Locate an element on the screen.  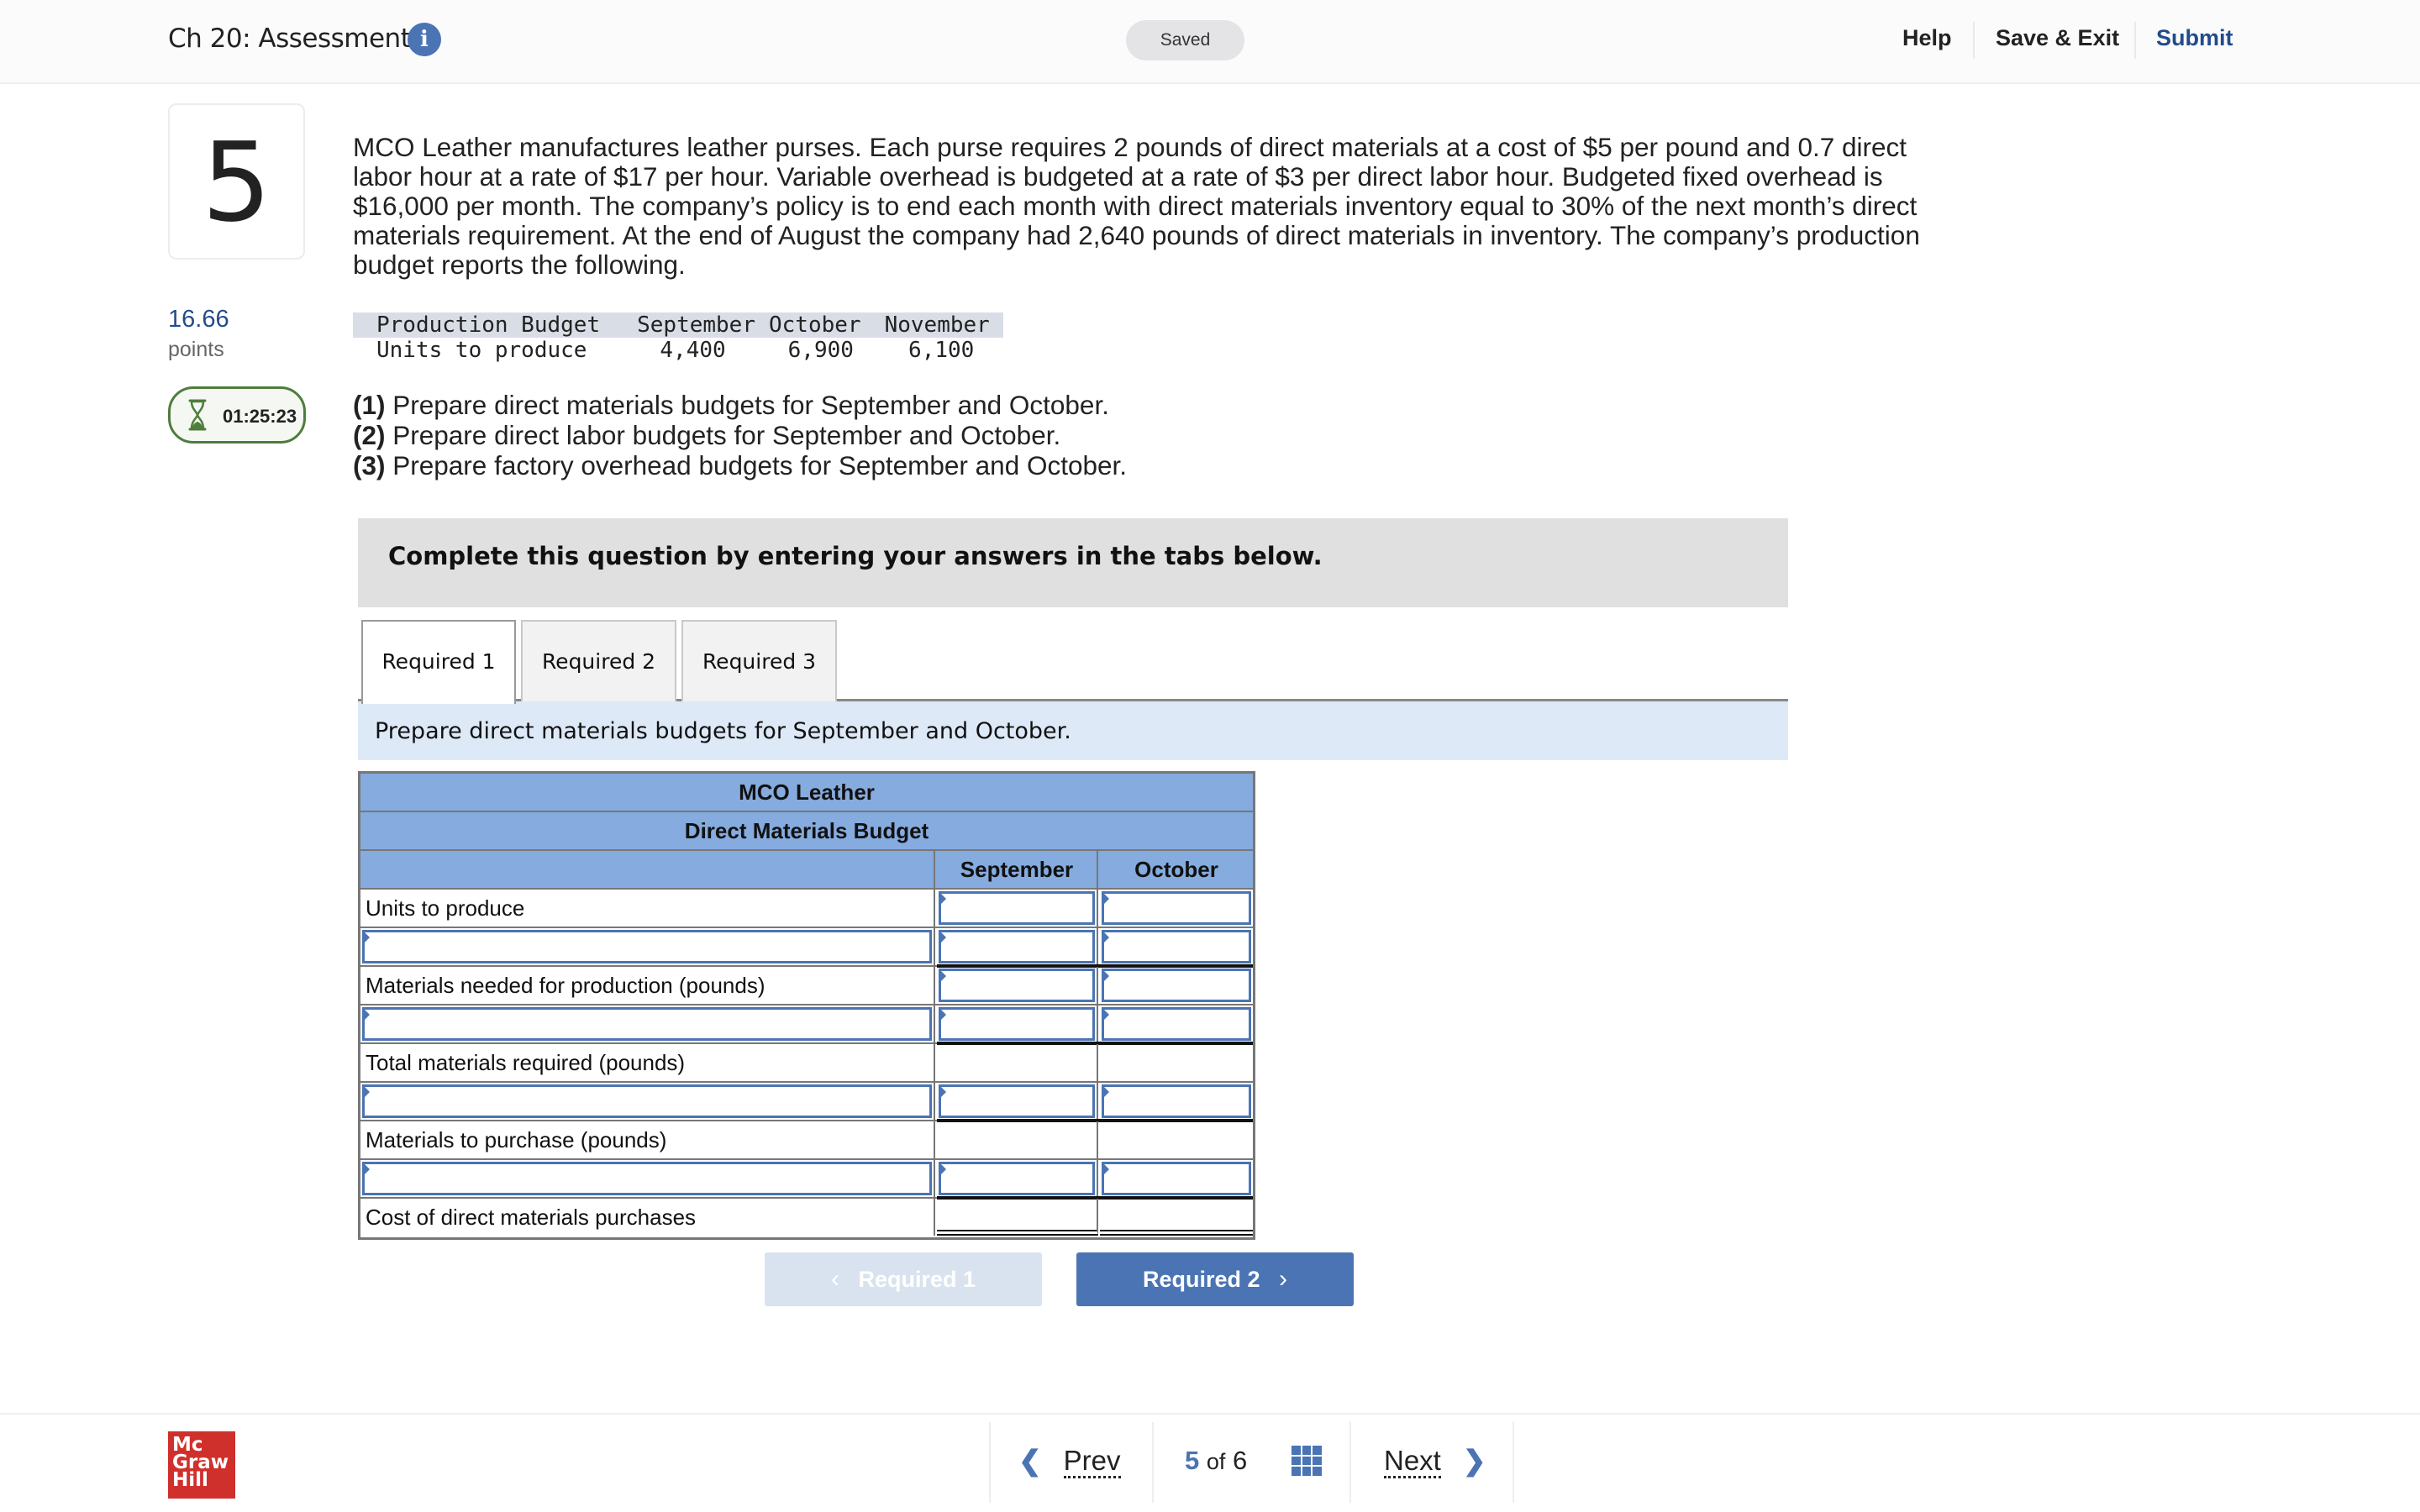
row-label: Materials needed for production (pounds) is located at coordinates (647, 985).